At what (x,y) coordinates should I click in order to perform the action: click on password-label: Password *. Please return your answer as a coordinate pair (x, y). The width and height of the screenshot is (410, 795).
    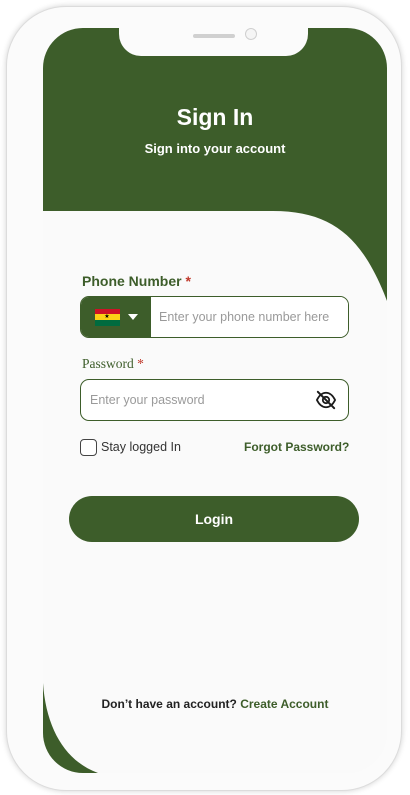
    Looking at the image, I should click on (113, 364).